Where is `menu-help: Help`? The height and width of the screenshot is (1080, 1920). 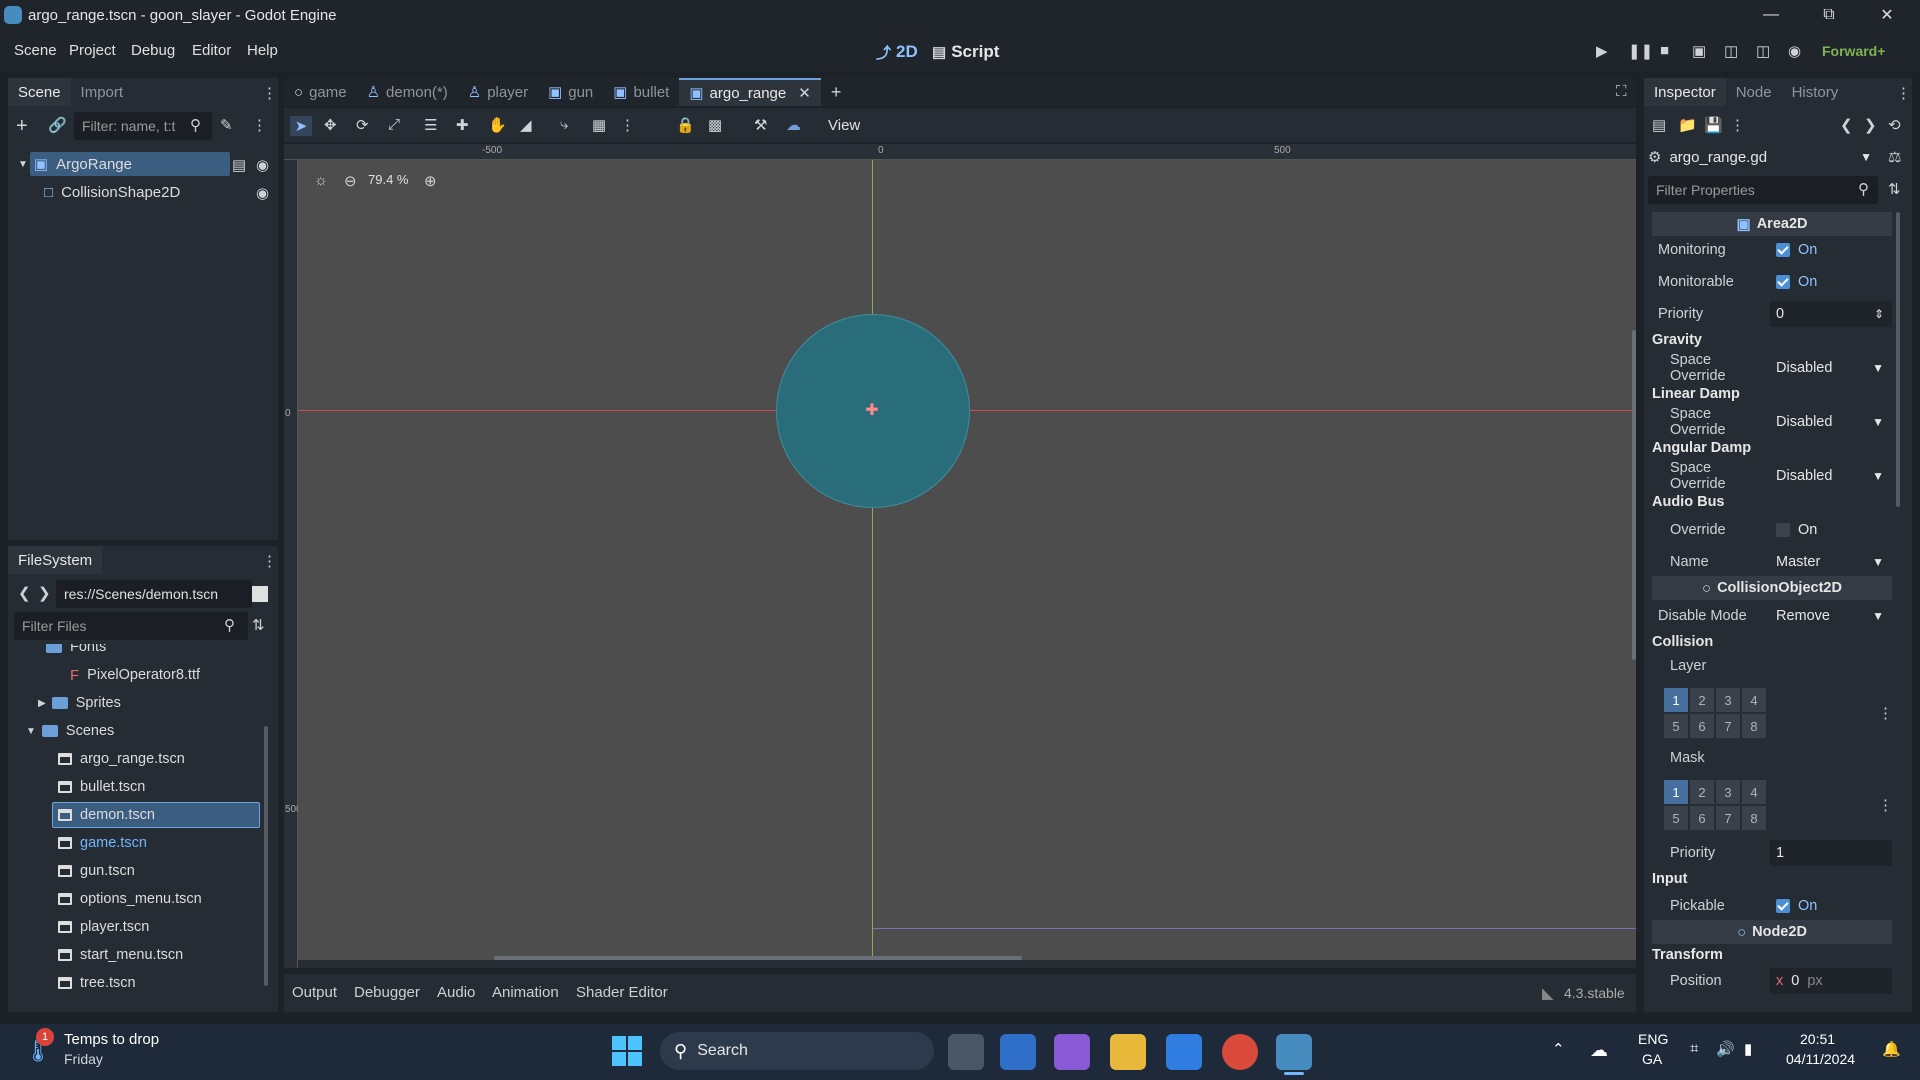 menu-help: Help is located at coordinates (262, 50).